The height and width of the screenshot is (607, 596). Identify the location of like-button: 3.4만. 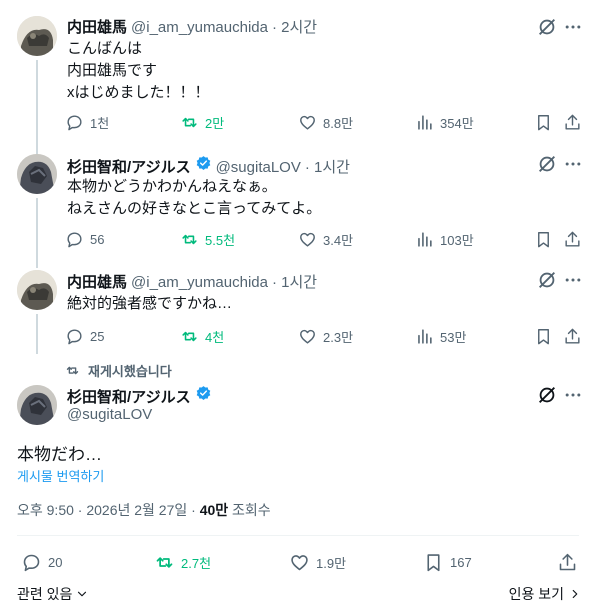
(325, 239).